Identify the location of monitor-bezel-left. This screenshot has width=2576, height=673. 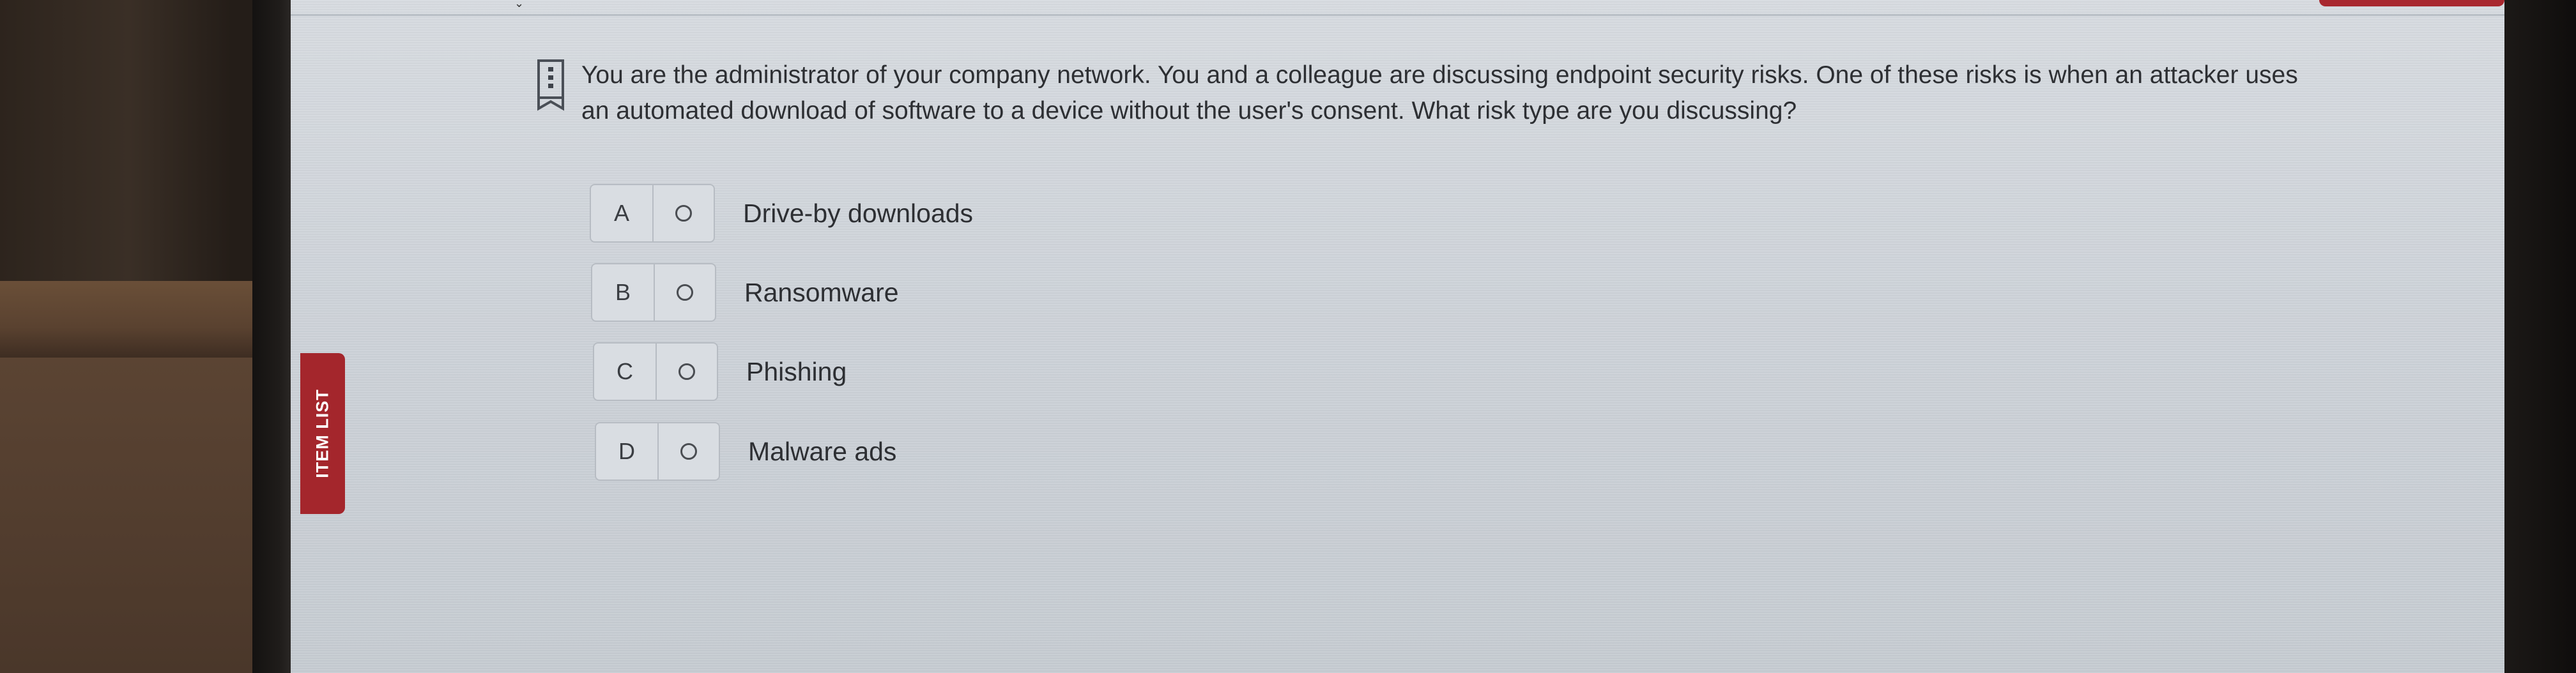
(271, 336).